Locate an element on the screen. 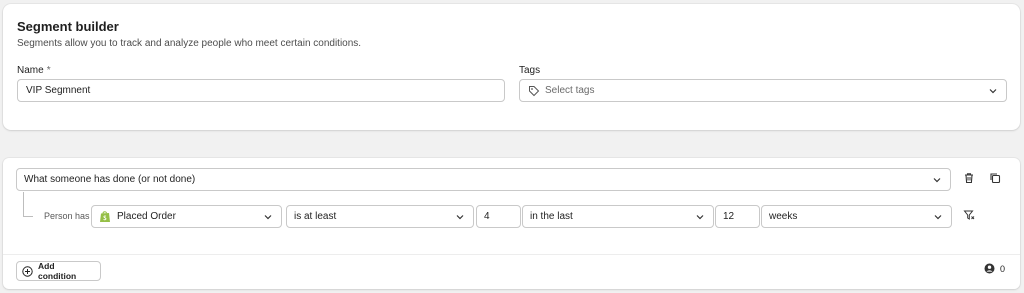 This screenshot has width=1024, height=293. tags-placeholder: Select tags is located at coordinates (570, 90).